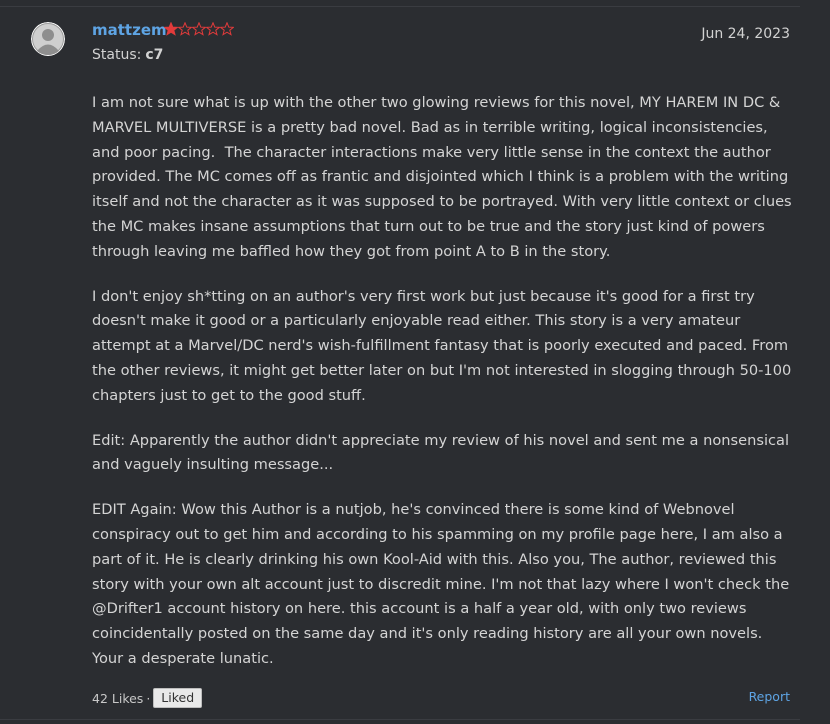 The image size is (830, 724). I want to click on filled-star-icon, so click(171, 29).